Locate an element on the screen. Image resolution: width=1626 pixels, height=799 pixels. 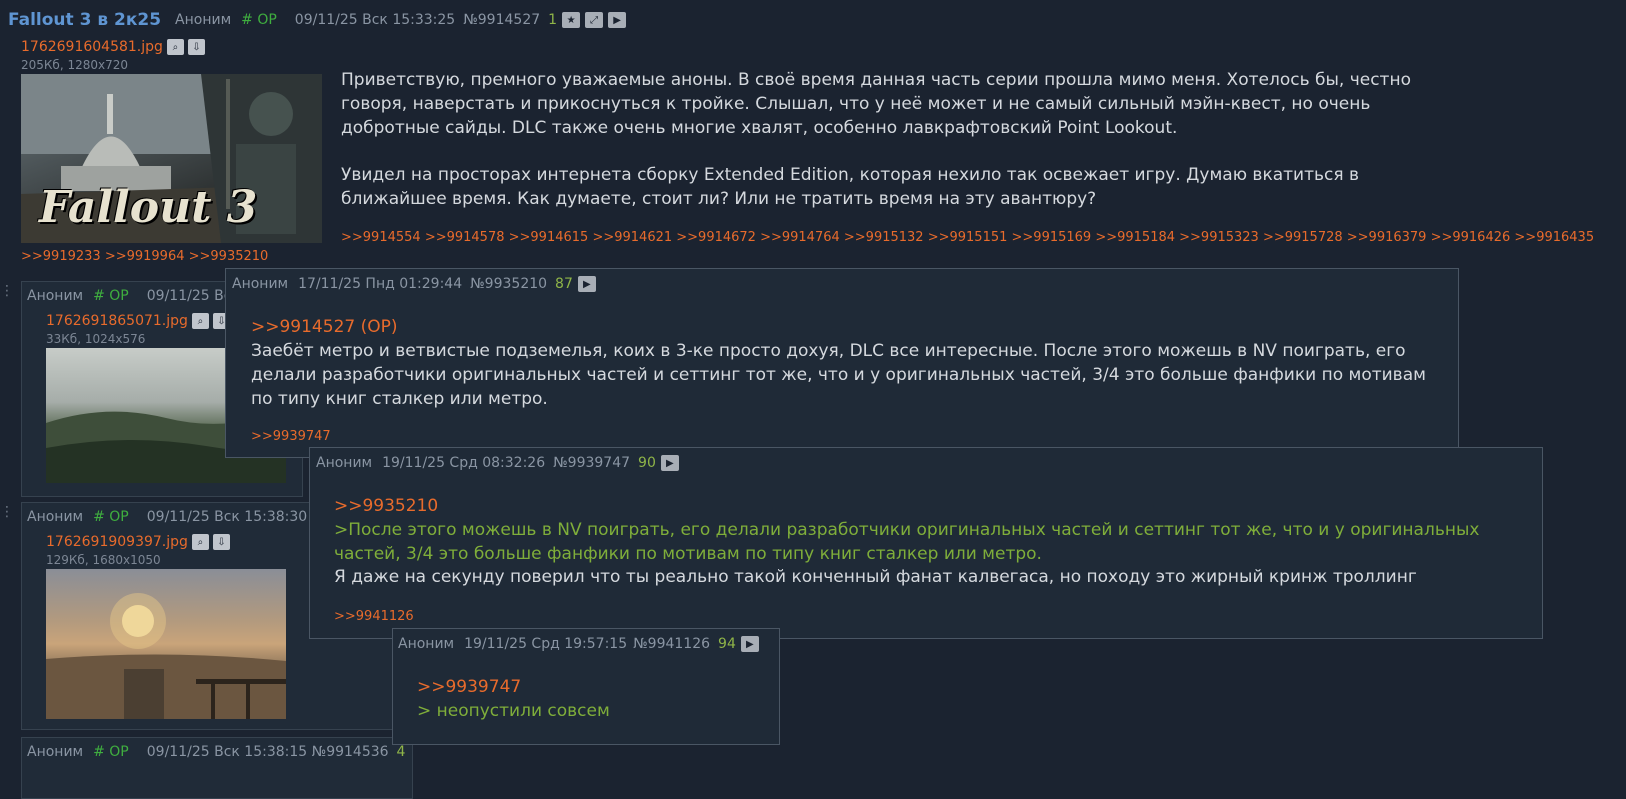
post-replies: >>9941126 is located at coordinates (374, 616).